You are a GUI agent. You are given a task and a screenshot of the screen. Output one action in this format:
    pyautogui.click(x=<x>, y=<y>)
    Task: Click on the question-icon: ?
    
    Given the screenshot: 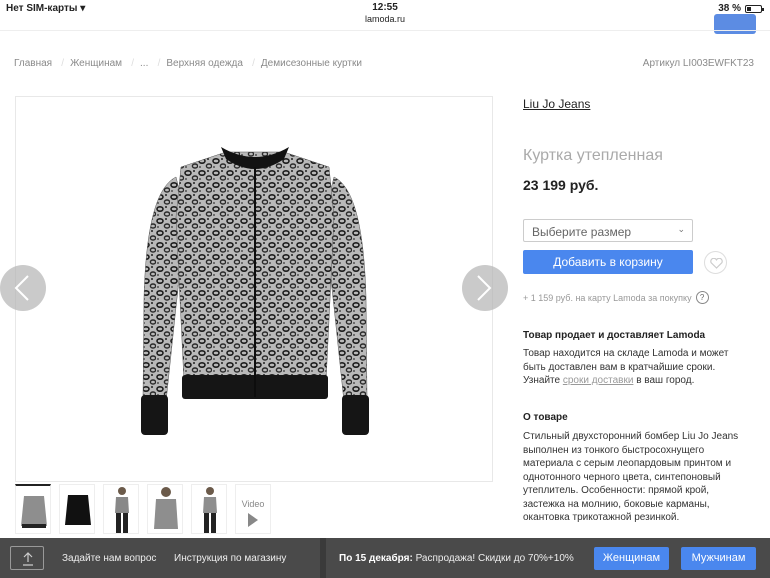 What is the action you would take?
    pyautogui.click(x=702, y=297)
    